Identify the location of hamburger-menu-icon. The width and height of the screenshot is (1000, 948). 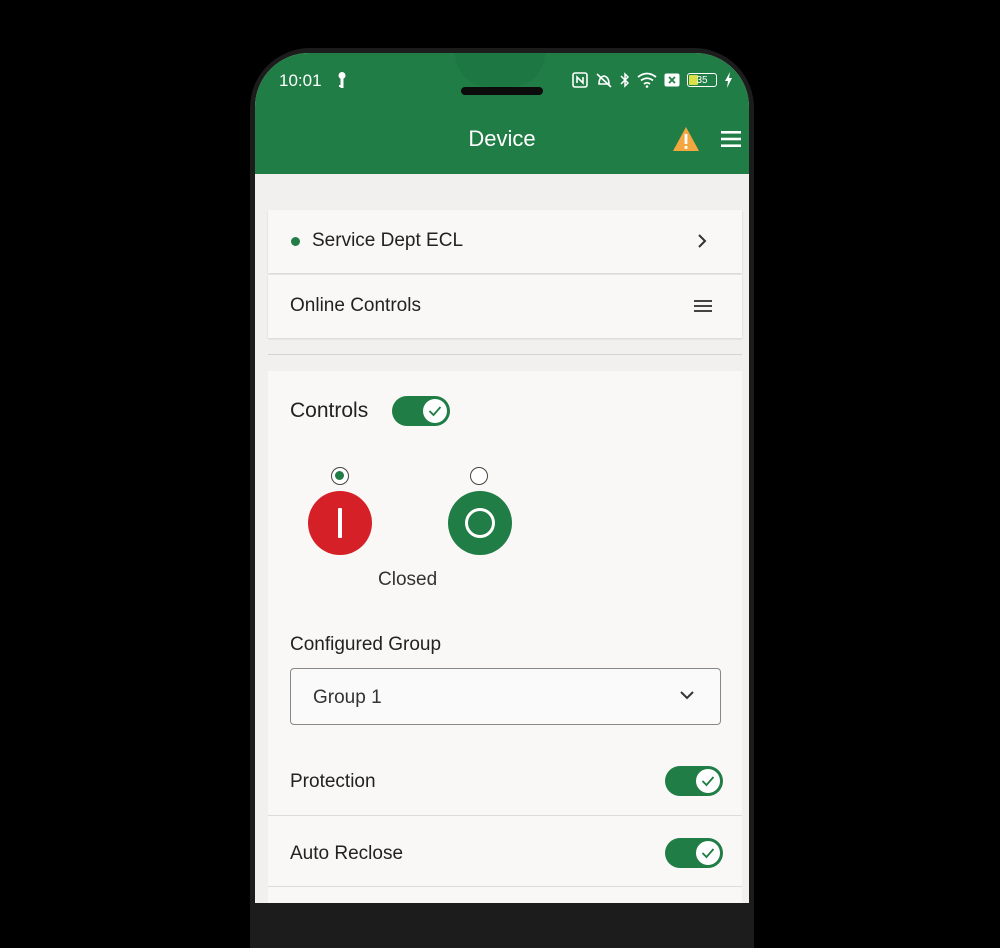
(731, 139).